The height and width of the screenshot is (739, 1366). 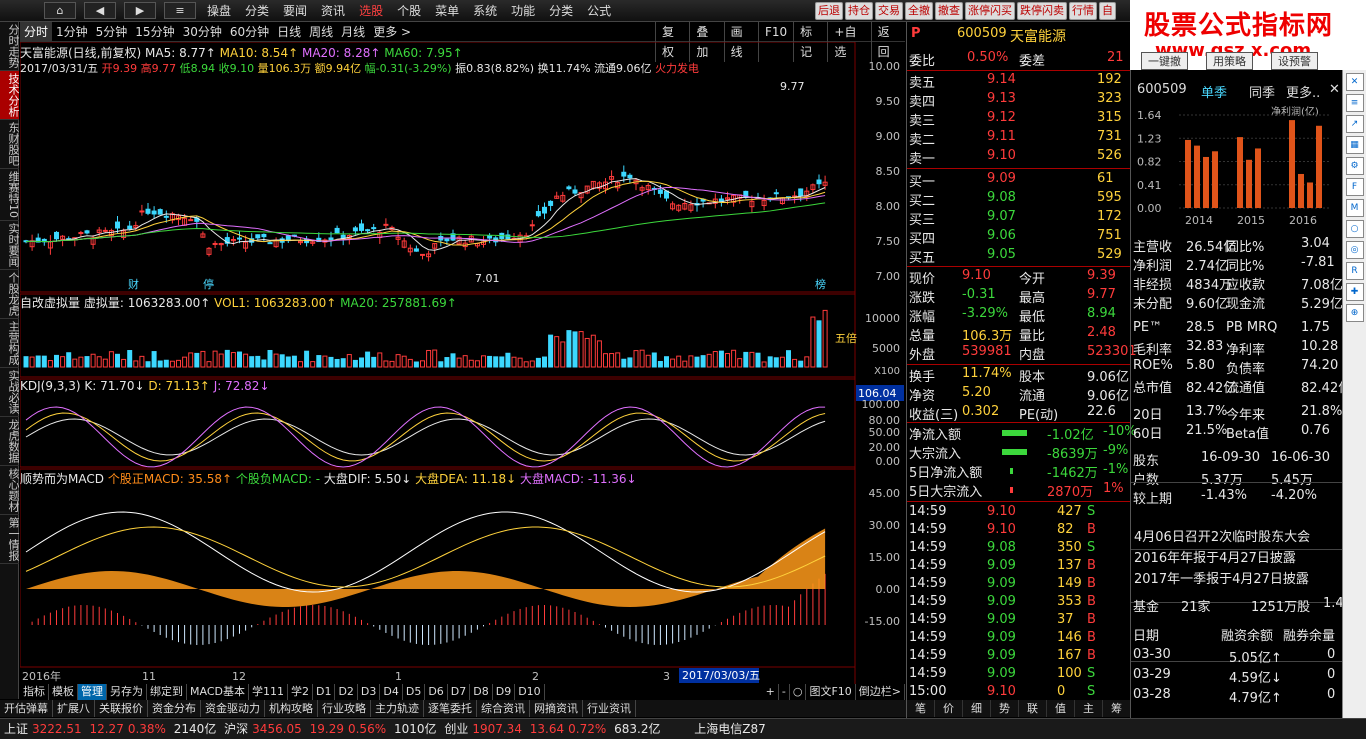 I want to click on fin-tab: 同季, so click(x=1262, y=91).